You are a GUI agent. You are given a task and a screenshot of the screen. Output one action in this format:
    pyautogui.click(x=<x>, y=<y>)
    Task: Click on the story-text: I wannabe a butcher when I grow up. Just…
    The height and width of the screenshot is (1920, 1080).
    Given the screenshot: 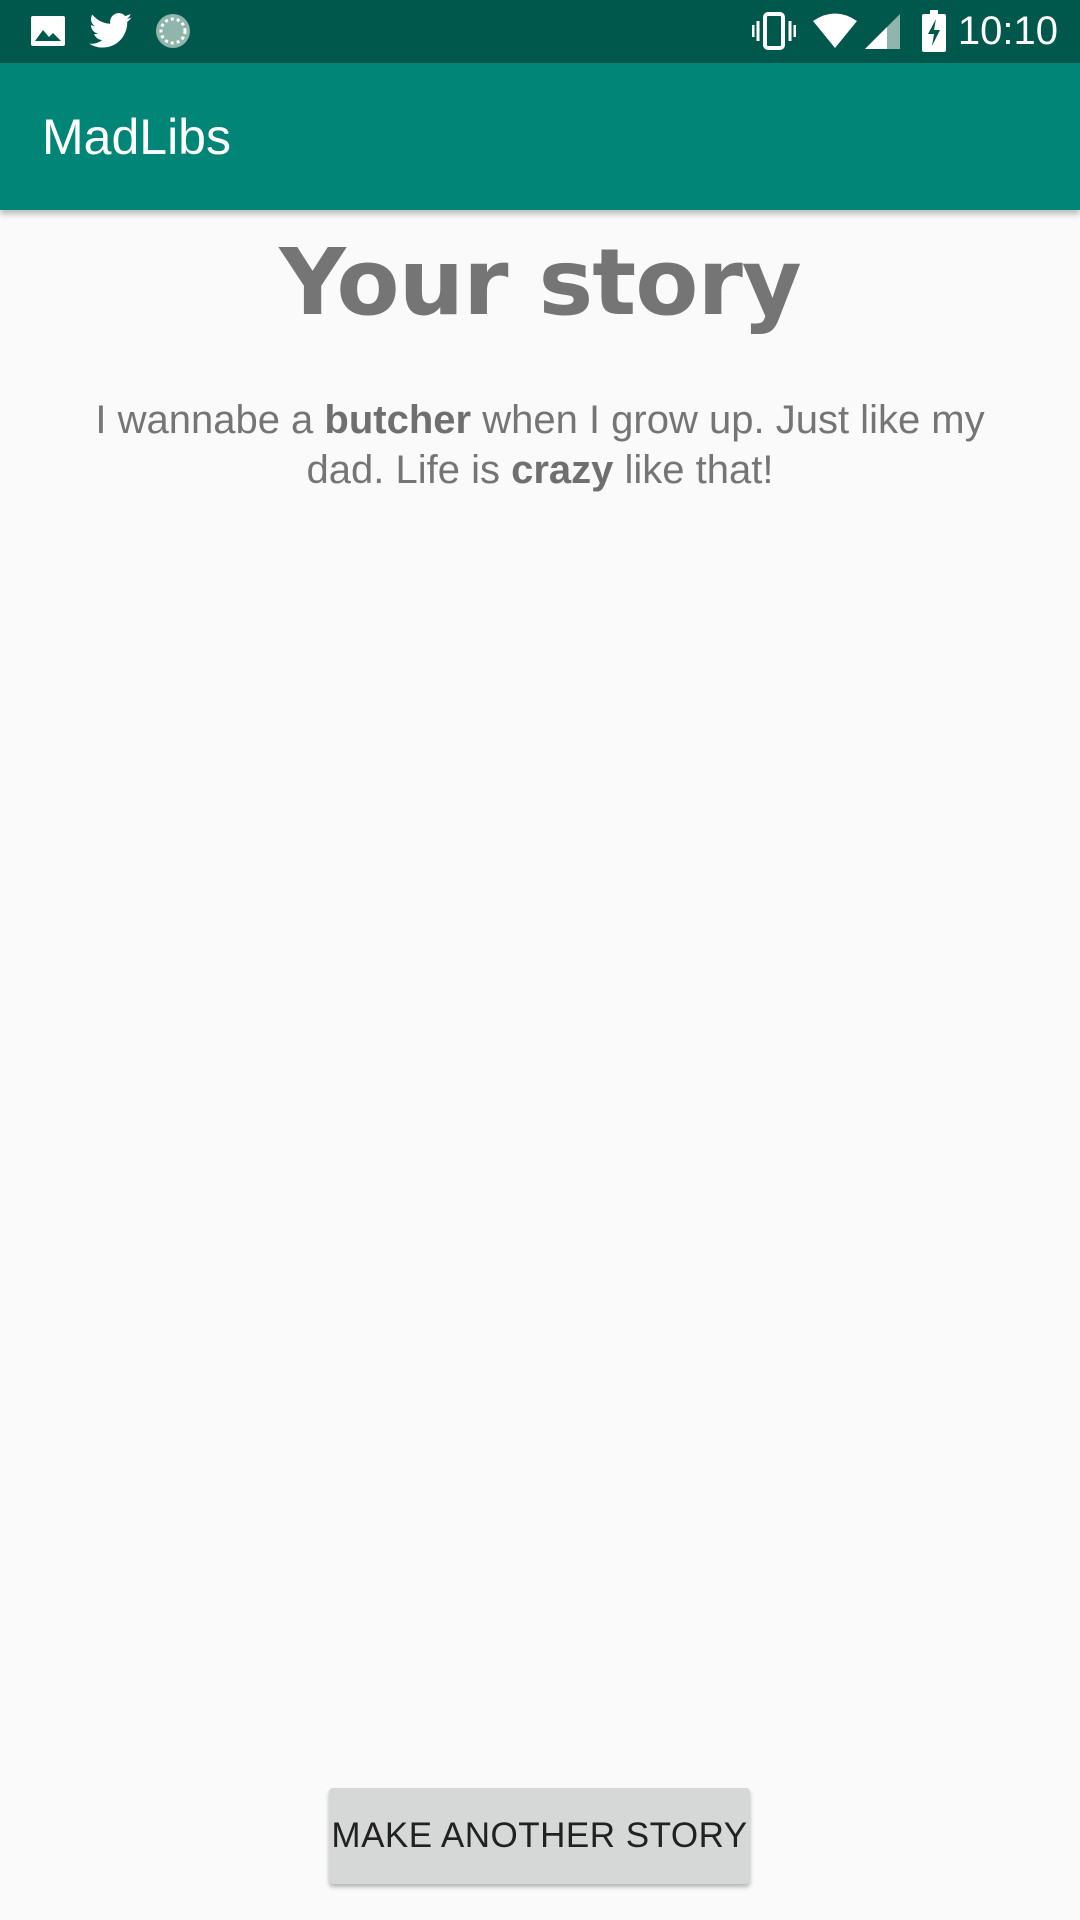 What is the action you would take?
    pyautogui.click(x=540, y=445)
    